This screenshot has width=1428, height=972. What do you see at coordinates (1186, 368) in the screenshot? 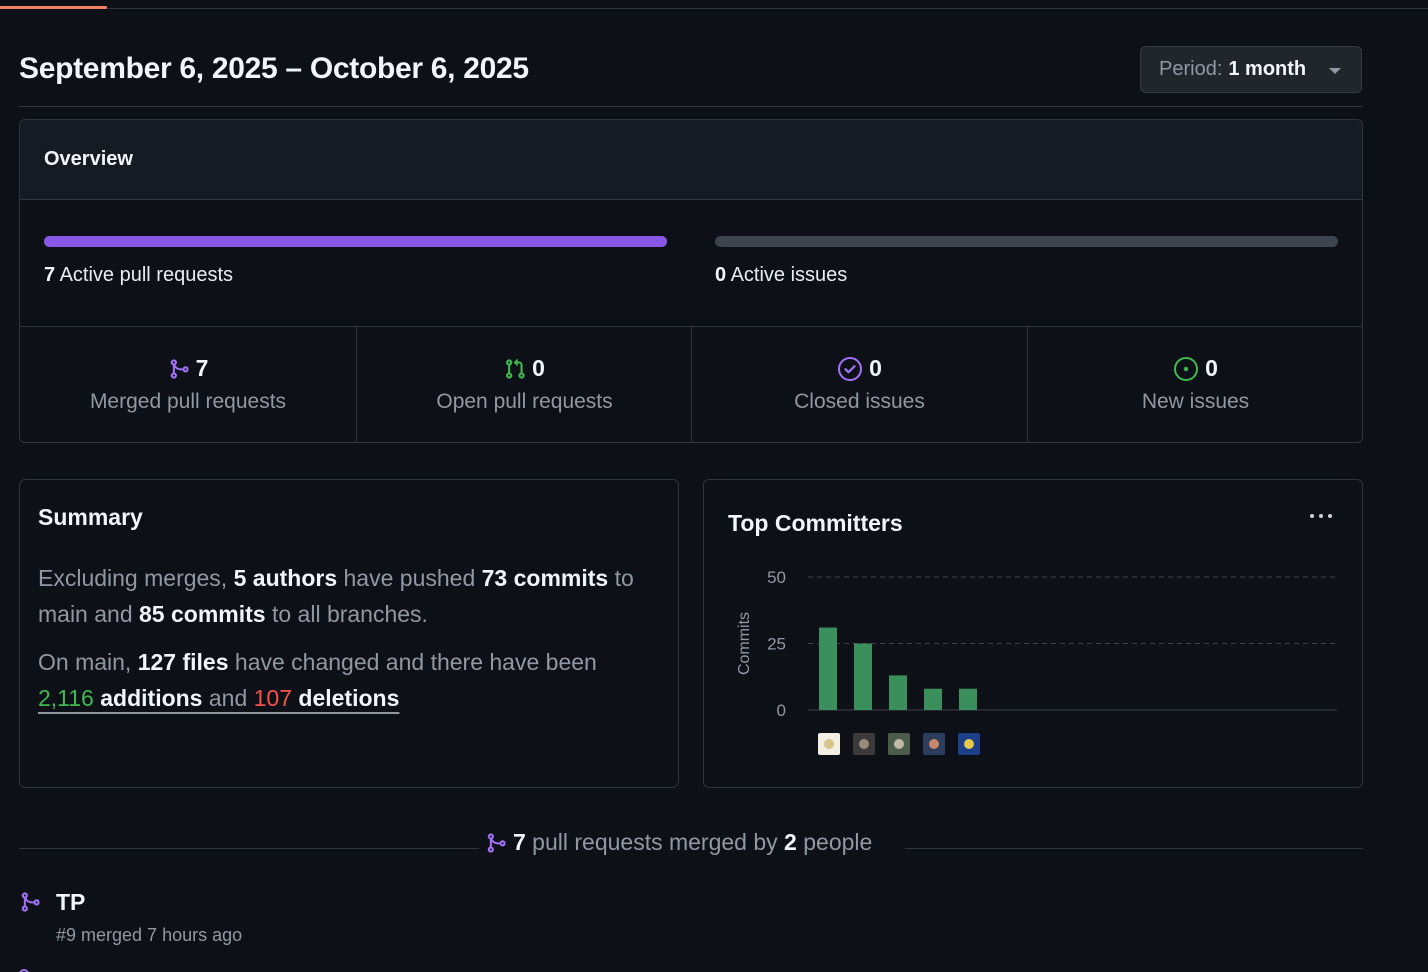
I see `issue-opened-icon` at bounding box center [1186, 368].